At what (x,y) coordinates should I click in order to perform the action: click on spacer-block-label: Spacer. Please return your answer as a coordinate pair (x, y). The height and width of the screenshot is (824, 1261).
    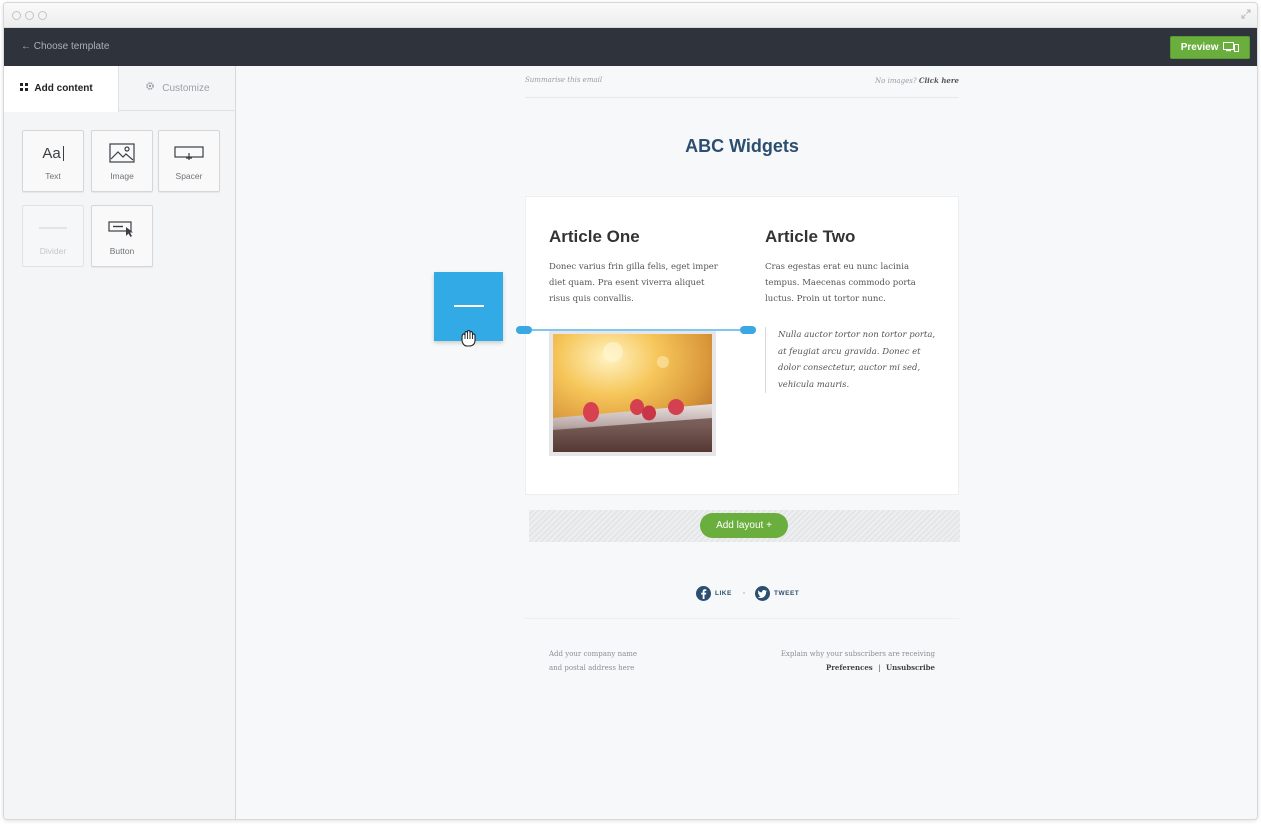
    Looking at the image, I should click on (189, 176).